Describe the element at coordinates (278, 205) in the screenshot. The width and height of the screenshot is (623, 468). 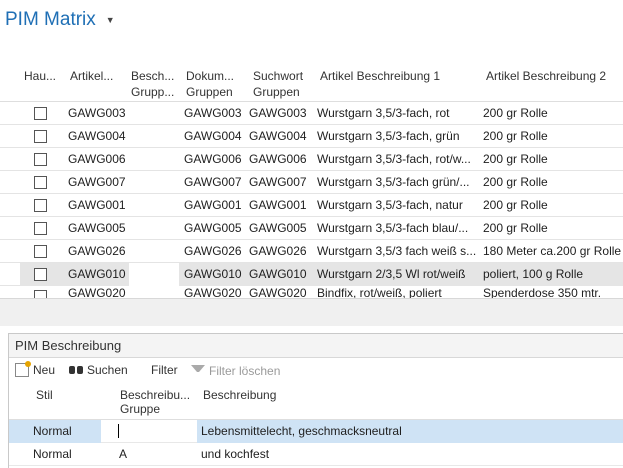
I see `cell-such: GAWG001` at that location.